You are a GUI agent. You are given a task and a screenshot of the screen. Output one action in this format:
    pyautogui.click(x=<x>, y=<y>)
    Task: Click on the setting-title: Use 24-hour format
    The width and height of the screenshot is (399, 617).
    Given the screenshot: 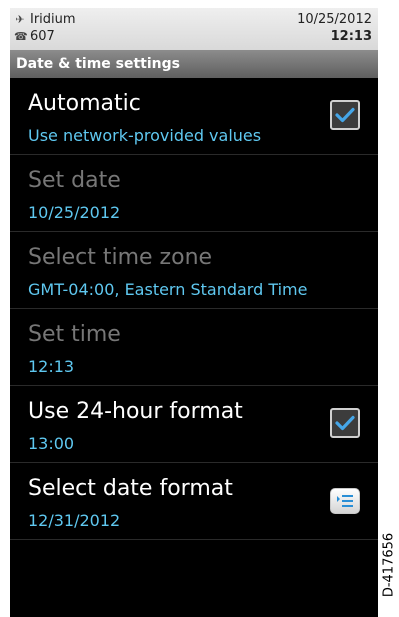 What is the action you would take?
    pyautogui.click(x=135, y=411)
    